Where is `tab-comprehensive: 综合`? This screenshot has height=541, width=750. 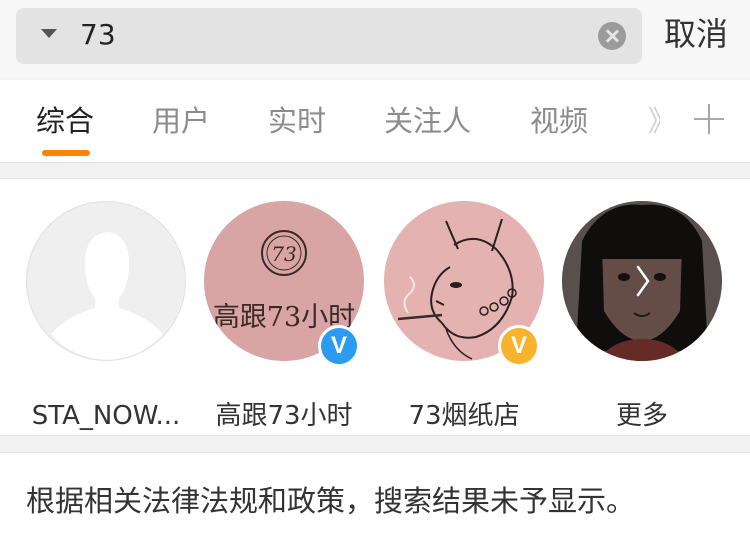 tab-comprehensive: 综合 is located at coordinates (65, 121).